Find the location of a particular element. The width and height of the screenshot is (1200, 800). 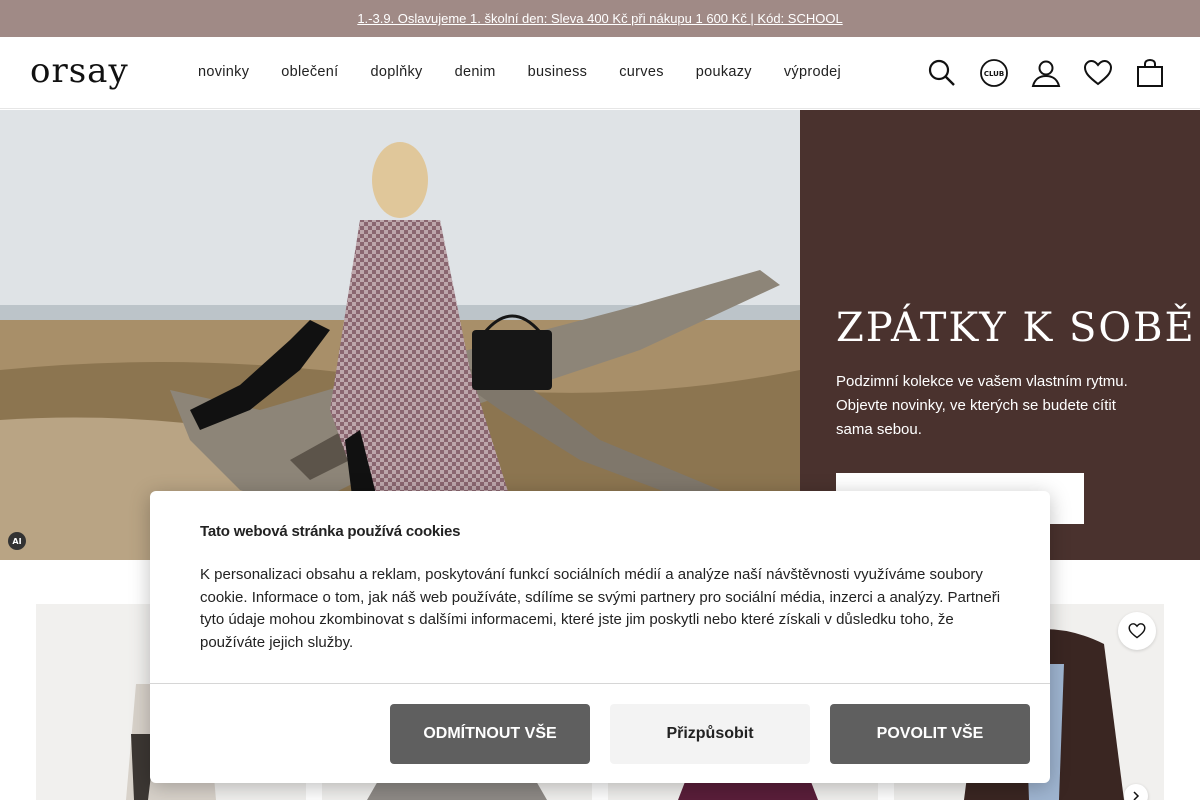

header-icons: CLUB is located at coordinates (1054, 73).